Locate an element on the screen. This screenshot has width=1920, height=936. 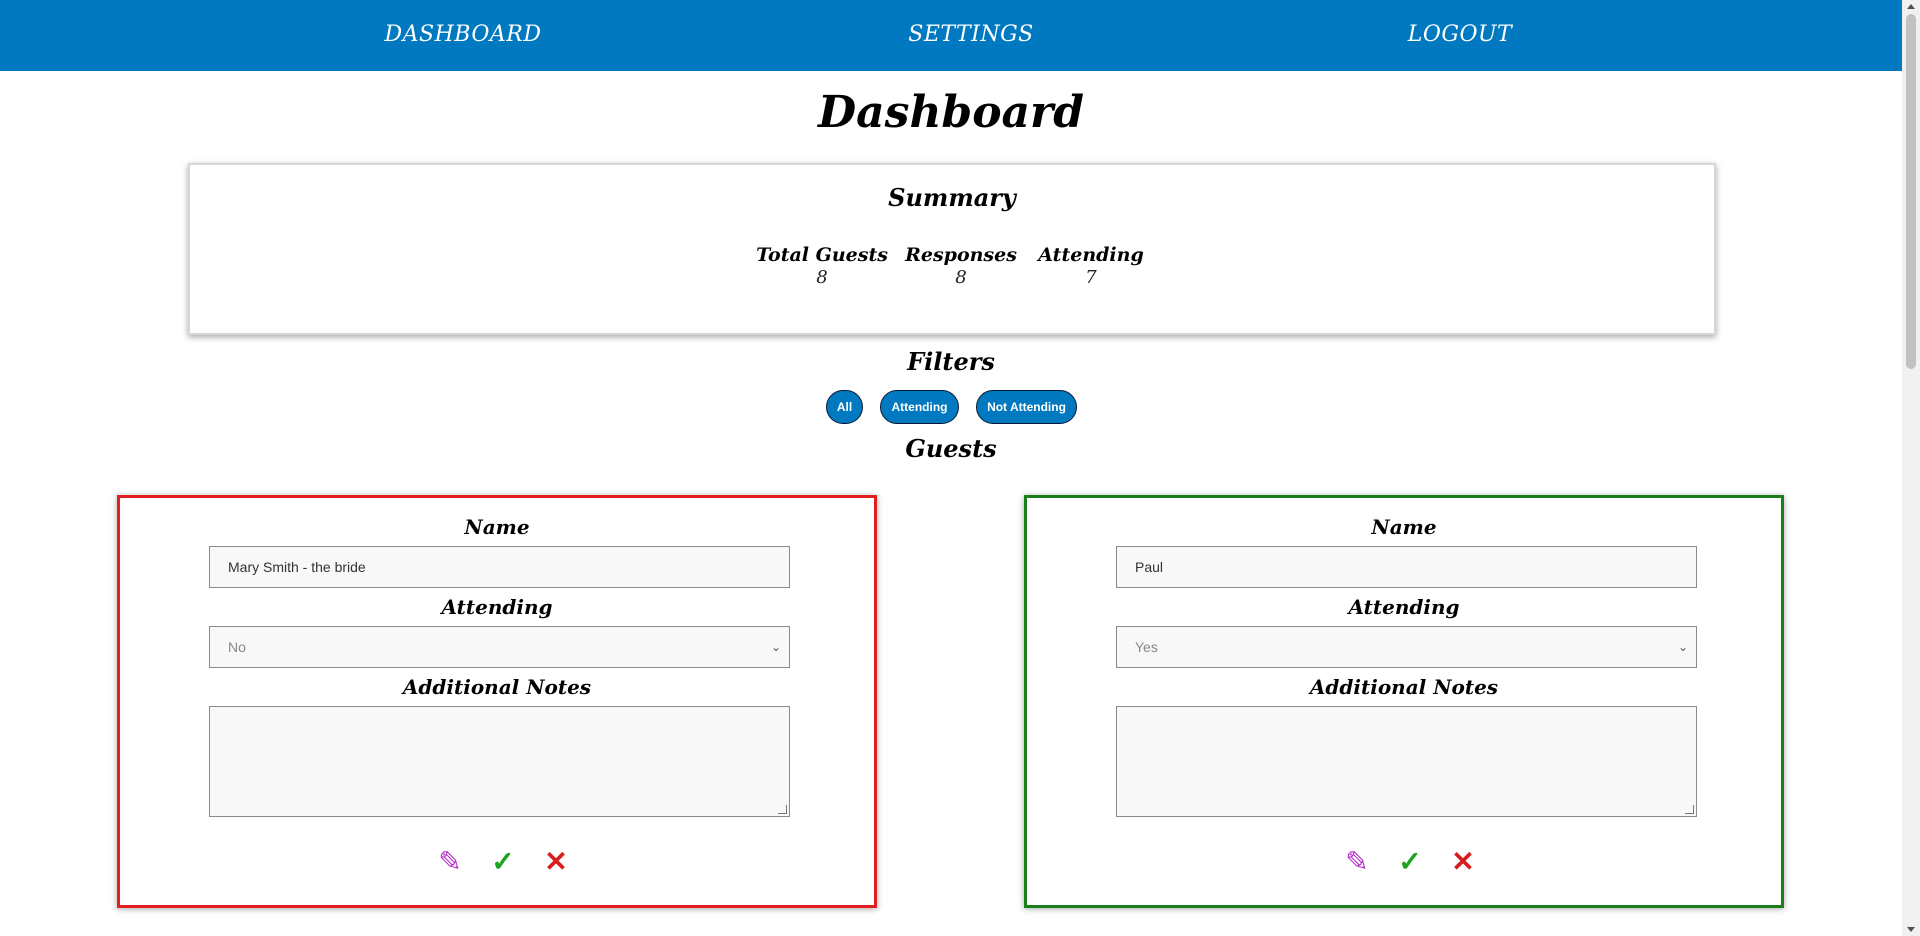
top-navbar: DASHBOARD SETTINGS LOGOUT is located at coordinates (951, 35).